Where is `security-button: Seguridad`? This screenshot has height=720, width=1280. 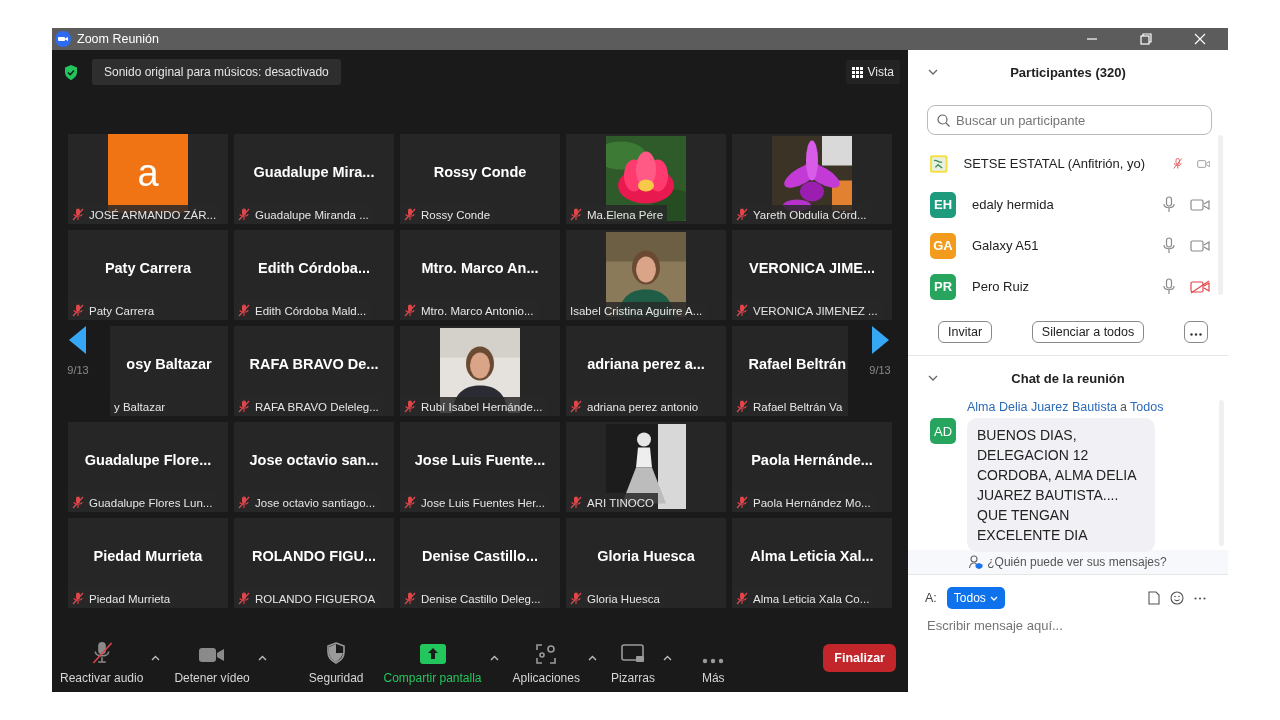
security-button: Seguridad is located at coordinates (336, 663).